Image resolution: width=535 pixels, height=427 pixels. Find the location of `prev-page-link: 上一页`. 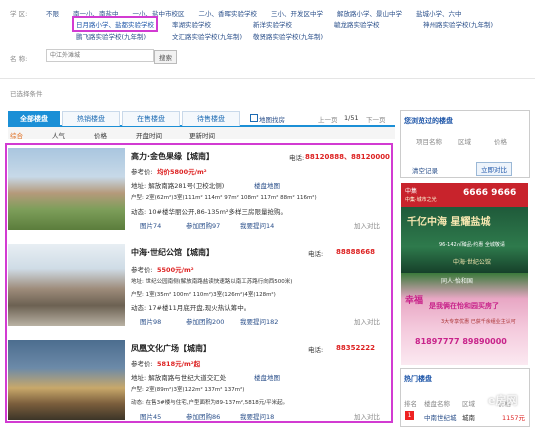

prev-page-link: 上一页 is located at coordinates (328, 119).